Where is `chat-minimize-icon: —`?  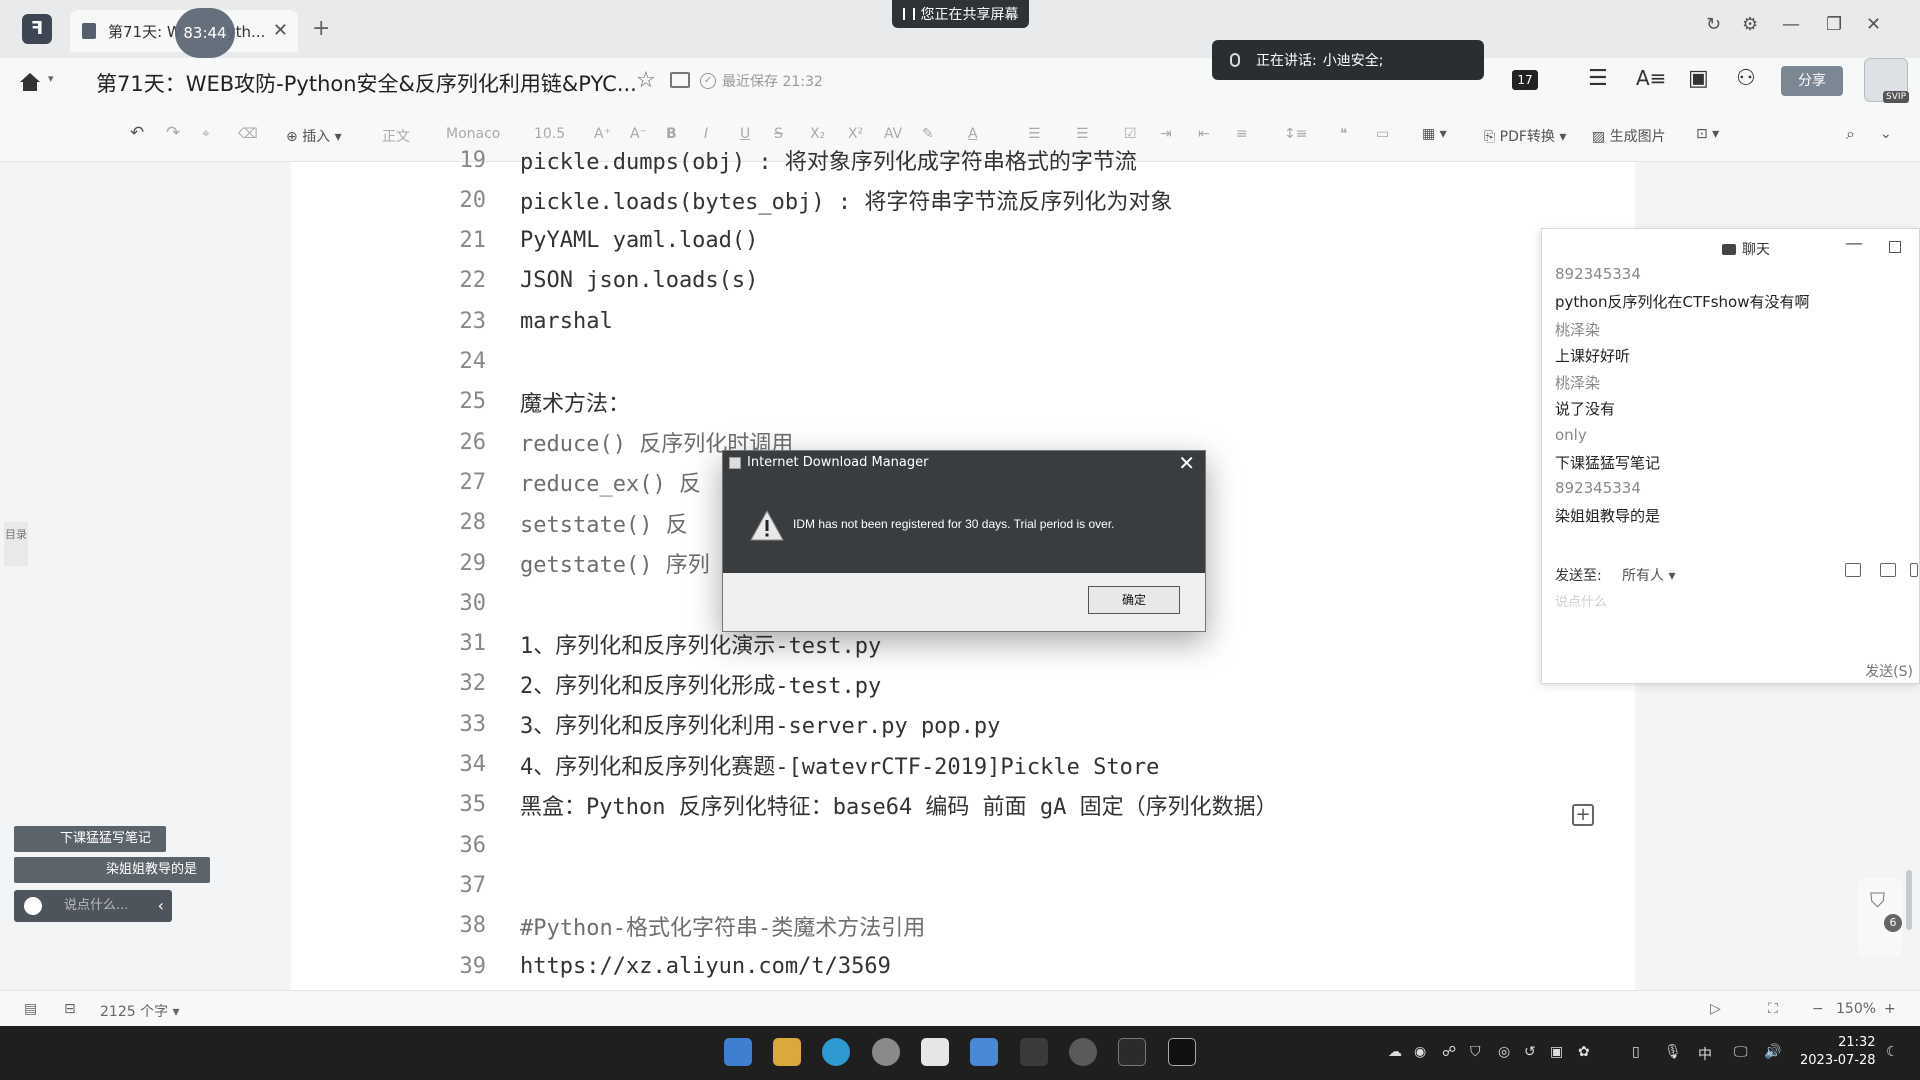
chat-minimize-icon: — is located at coordinates (1854, 243).